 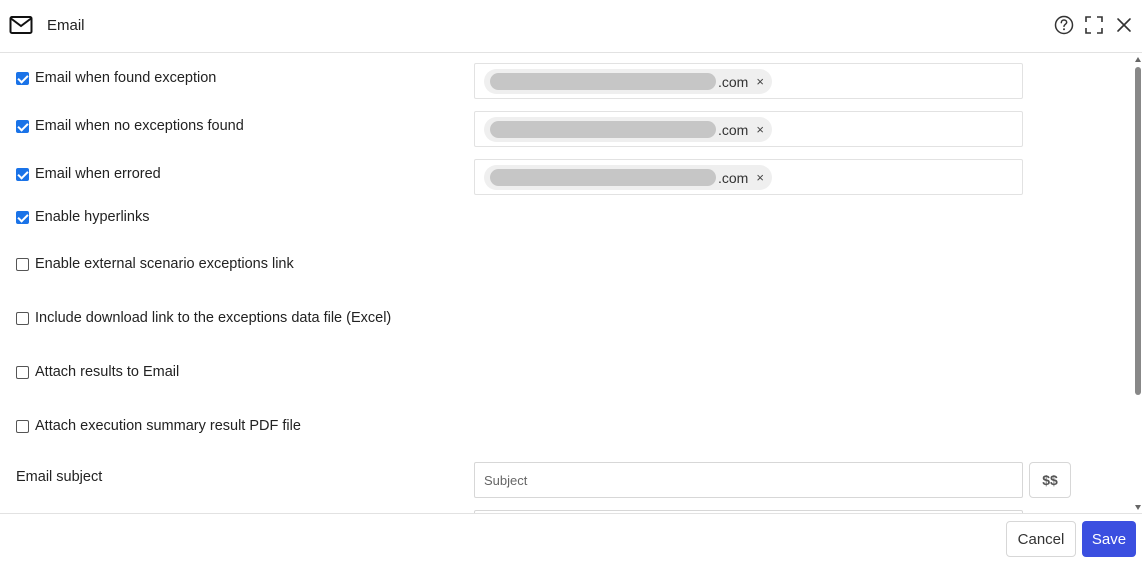 I want to click on option-email-found-exception: Email when found exception, so click(x=116, y=78).